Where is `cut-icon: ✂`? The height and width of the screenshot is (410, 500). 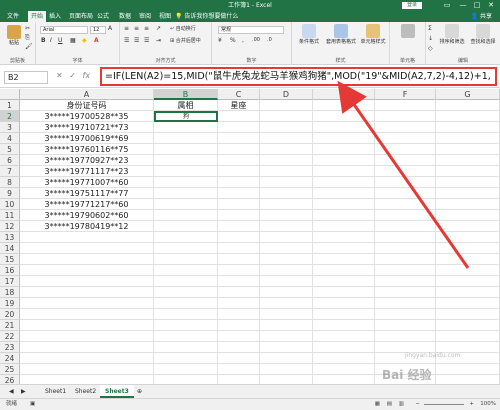
cut-icon: ✂ is located at coordinates (27, 28).